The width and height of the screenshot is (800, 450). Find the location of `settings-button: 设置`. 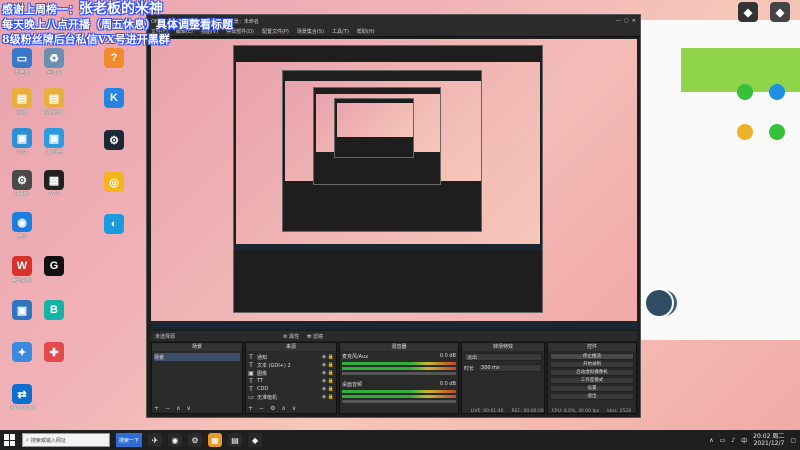

settings-button: 设置 is located at coordinates (592, 388).